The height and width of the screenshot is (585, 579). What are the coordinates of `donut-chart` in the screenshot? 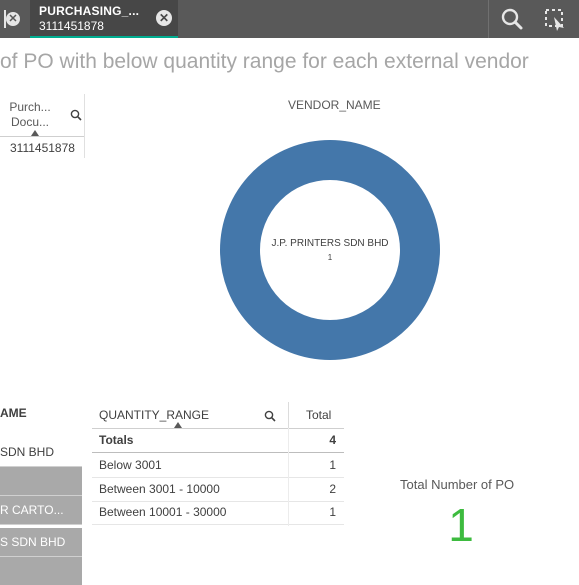 It's located at (330, 250).